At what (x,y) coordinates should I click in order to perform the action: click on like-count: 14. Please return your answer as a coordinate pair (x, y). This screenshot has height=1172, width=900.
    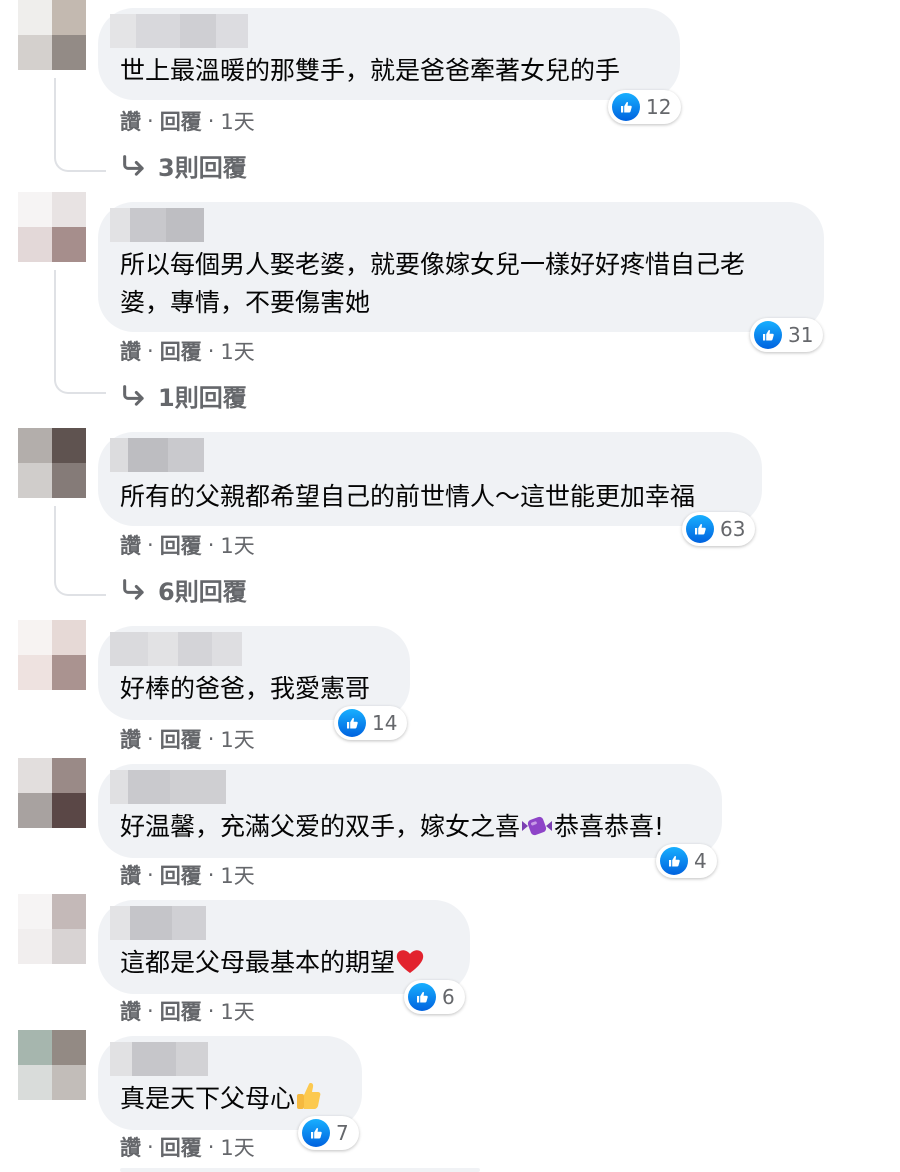
    Looking at the image, I should click on (385, 723).